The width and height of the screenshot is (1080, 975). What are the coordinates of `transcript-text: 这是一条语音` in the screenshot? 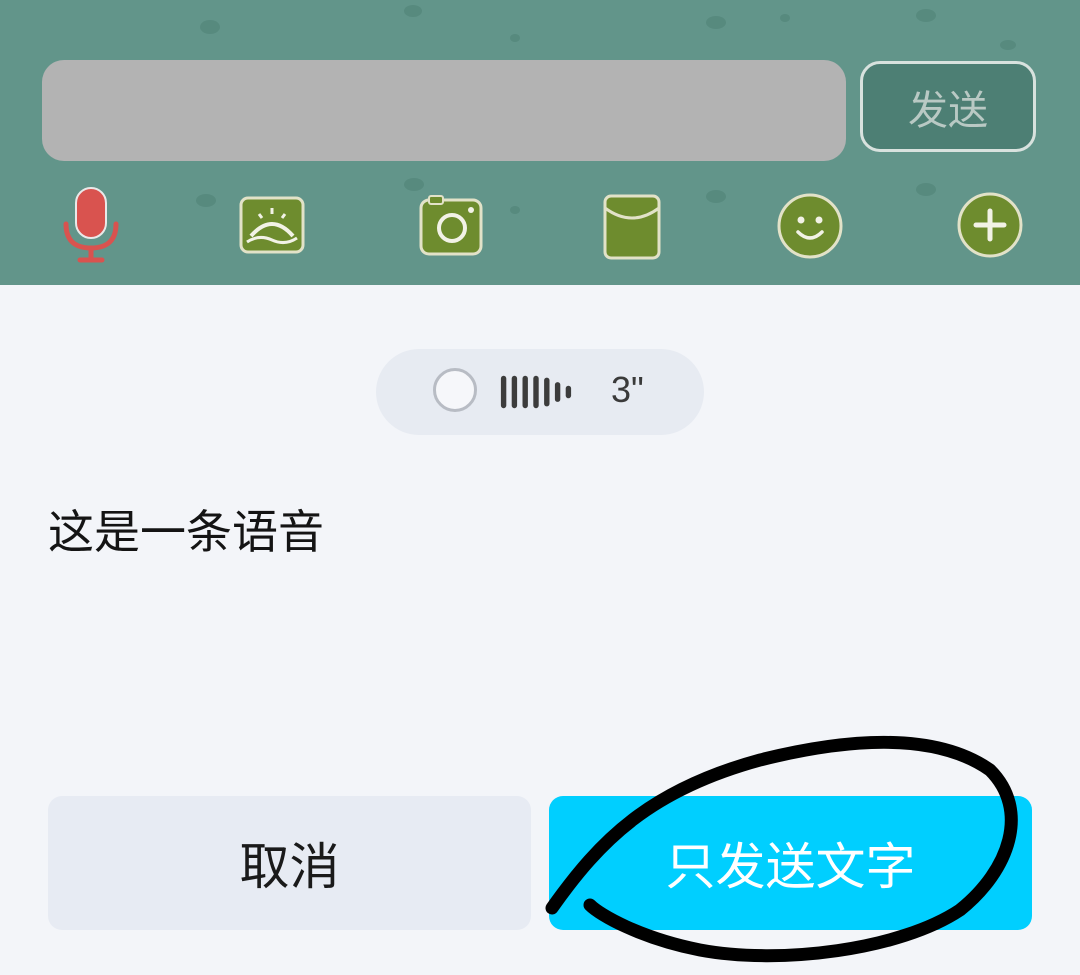 It's located at (186, 532).